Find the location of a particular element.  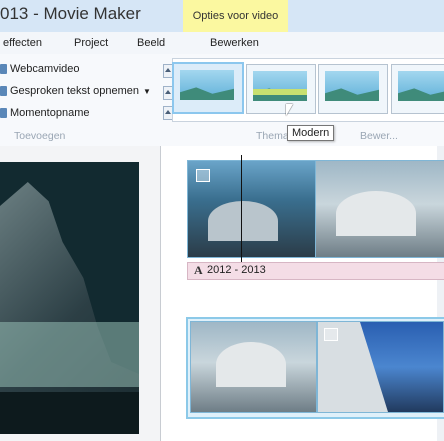

record-narration-button: Gesproken tekst opnemen ▼ is located at coordinates (75, 91).